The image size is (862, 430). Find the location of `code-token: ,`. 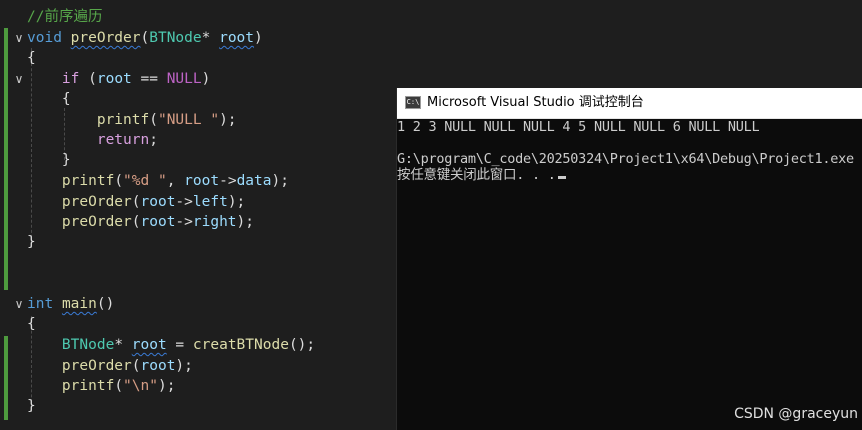

code-token: , is located at coordinates (175, 181).